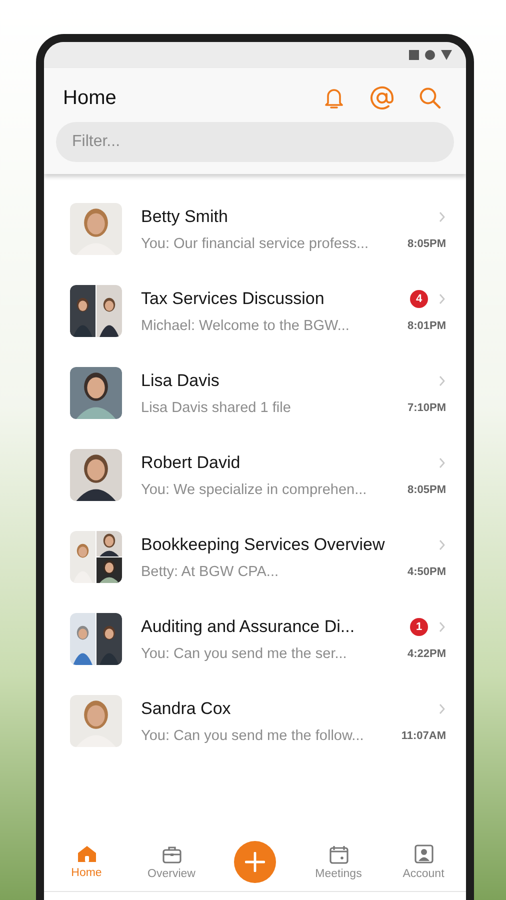  I want to click on at-sign-icon, so click(382, 98).